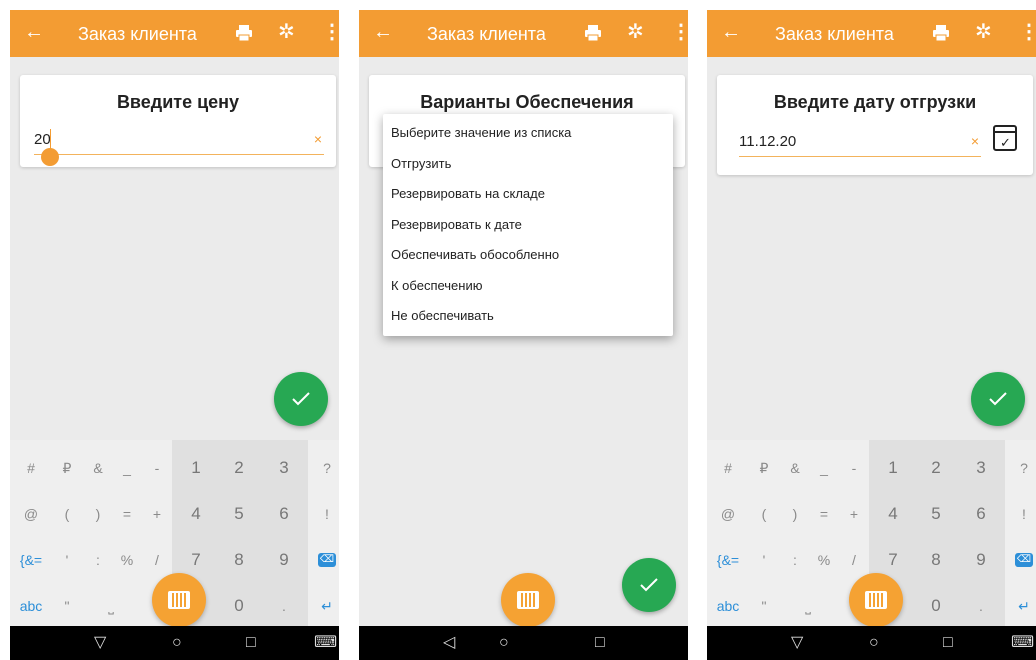  What do you see at coordinates (1022, 514) in the screenshot?
I see `key: !` at bounding box center [1022, 514].